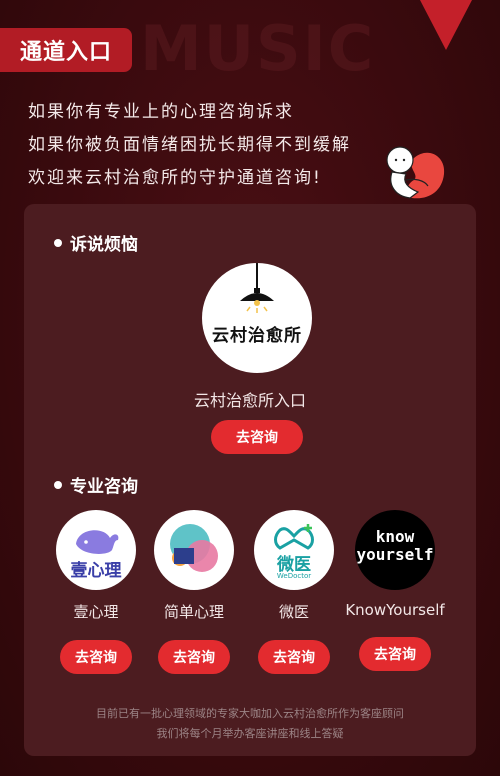  Describe the element at coordinates (66, 50) in the screenshot. I see `page-title: 通道入口` at that location.